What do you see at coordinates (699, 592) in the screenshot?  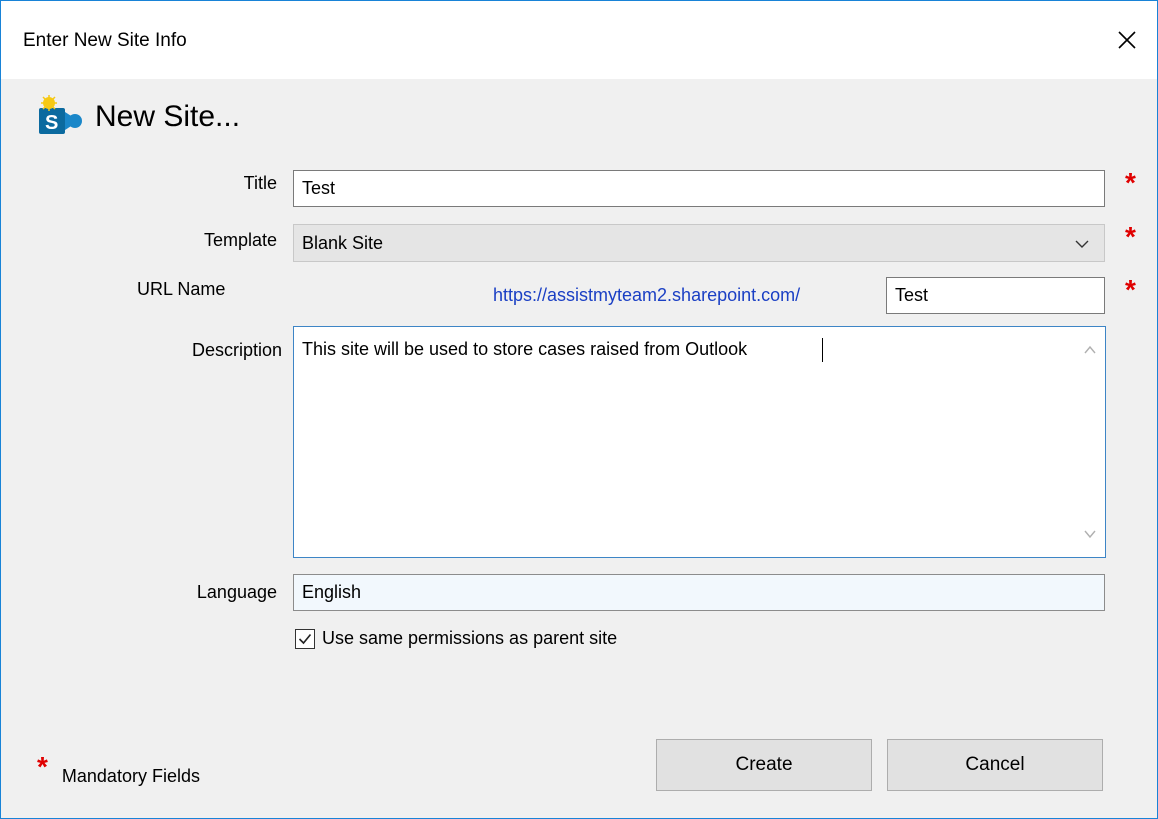 I see `language-field: English` at bounding box center [699, 592].